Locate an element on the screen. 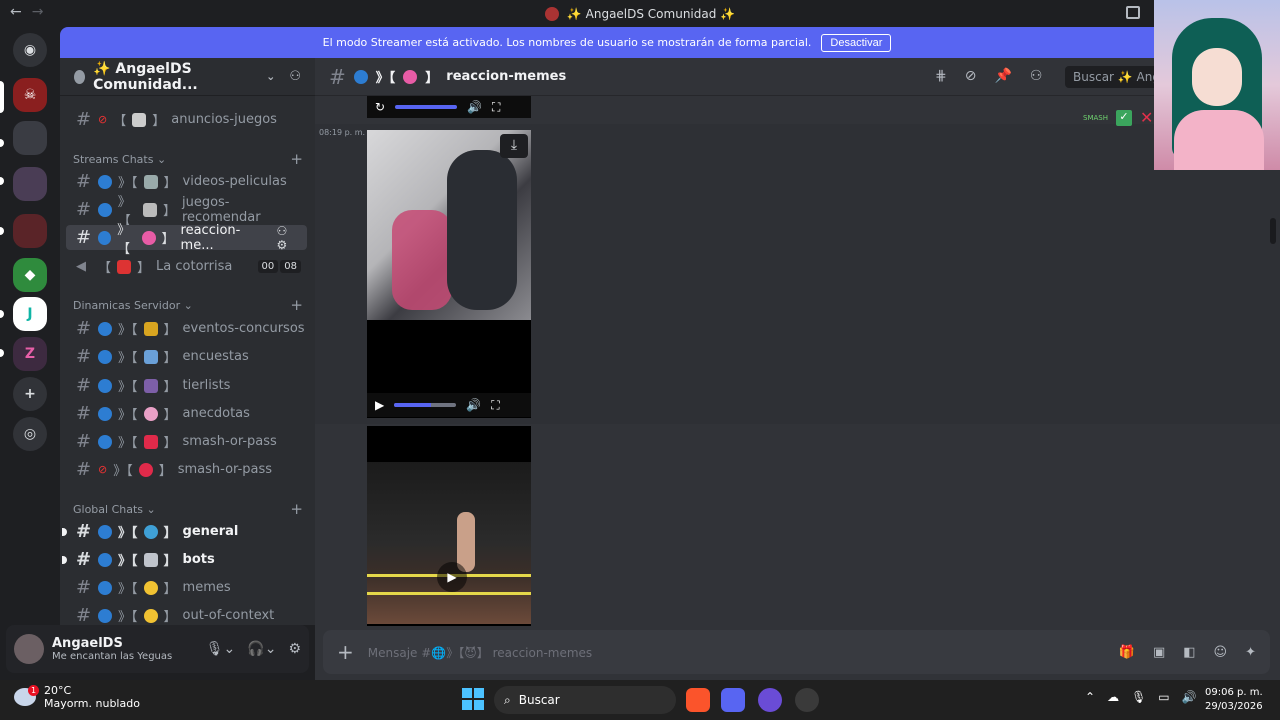  add-server-icon: + is located at coordinates (30, 394).